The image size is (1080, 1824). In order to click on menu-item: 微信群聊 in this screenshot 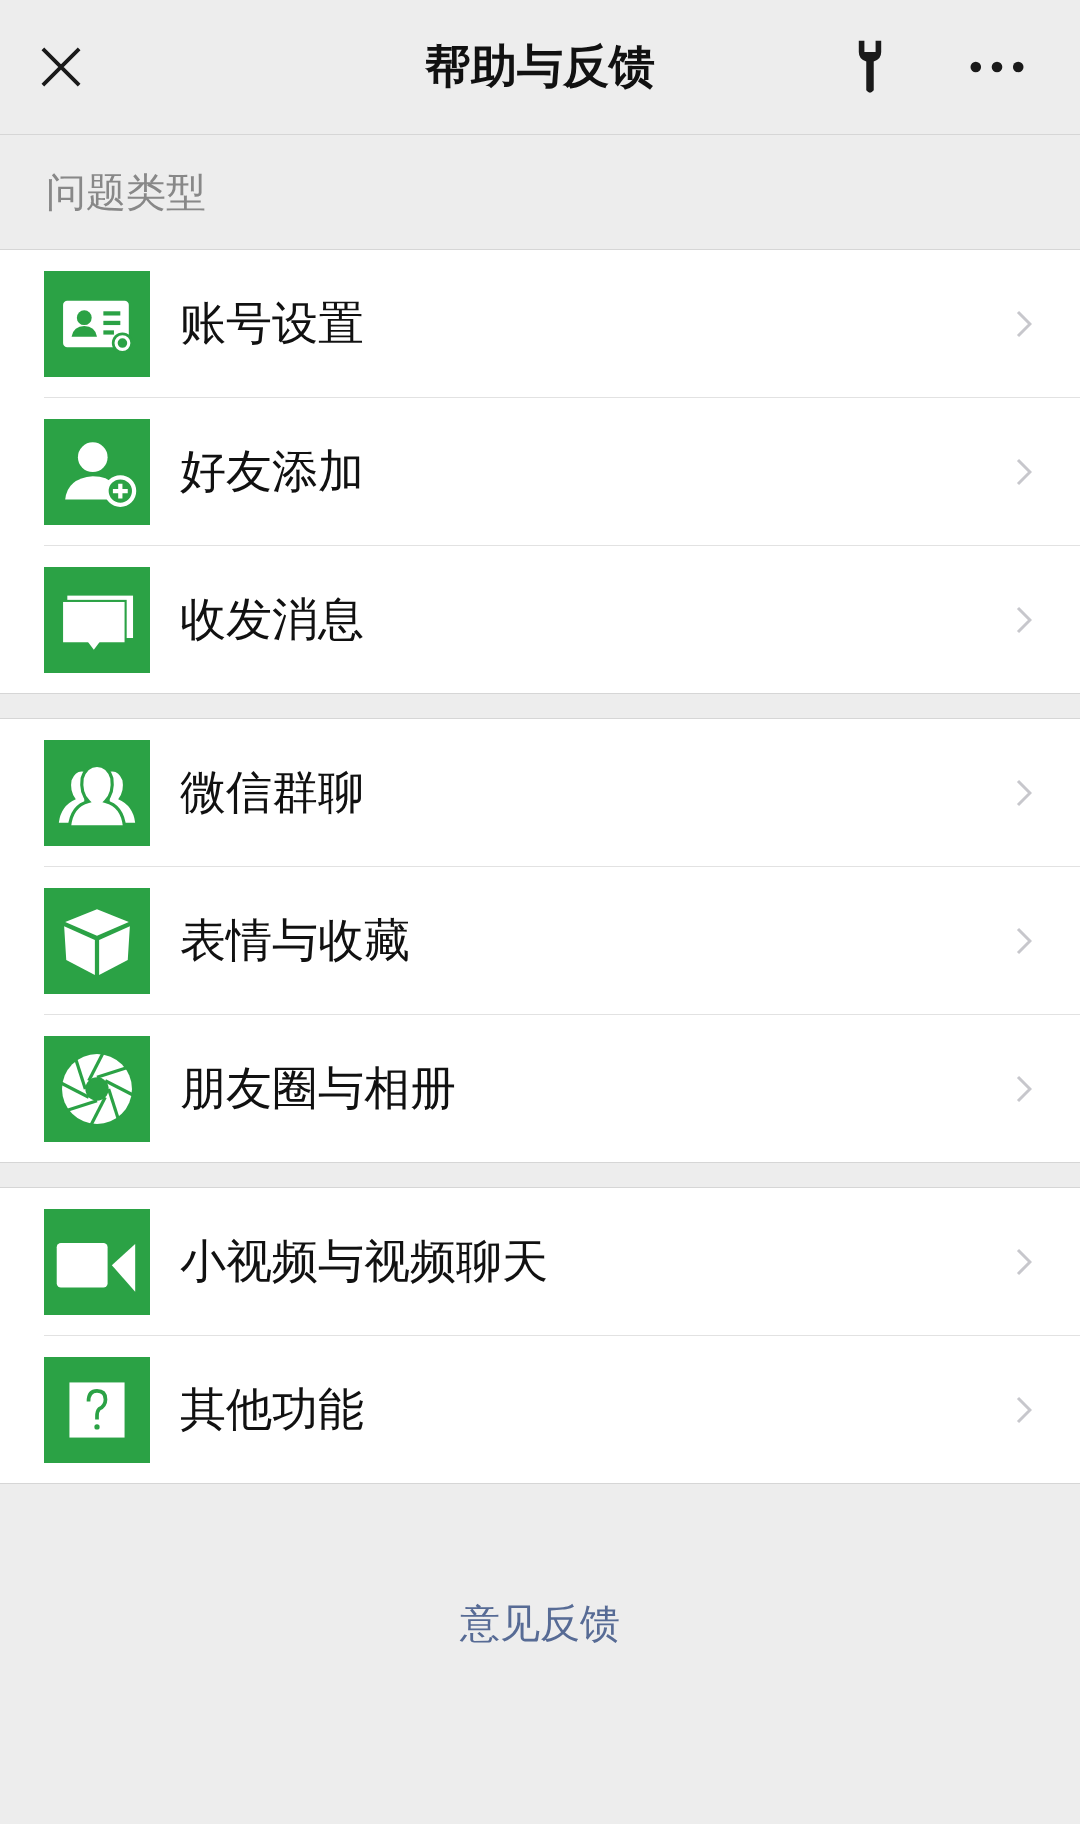, I will do `click(562, 793)`.